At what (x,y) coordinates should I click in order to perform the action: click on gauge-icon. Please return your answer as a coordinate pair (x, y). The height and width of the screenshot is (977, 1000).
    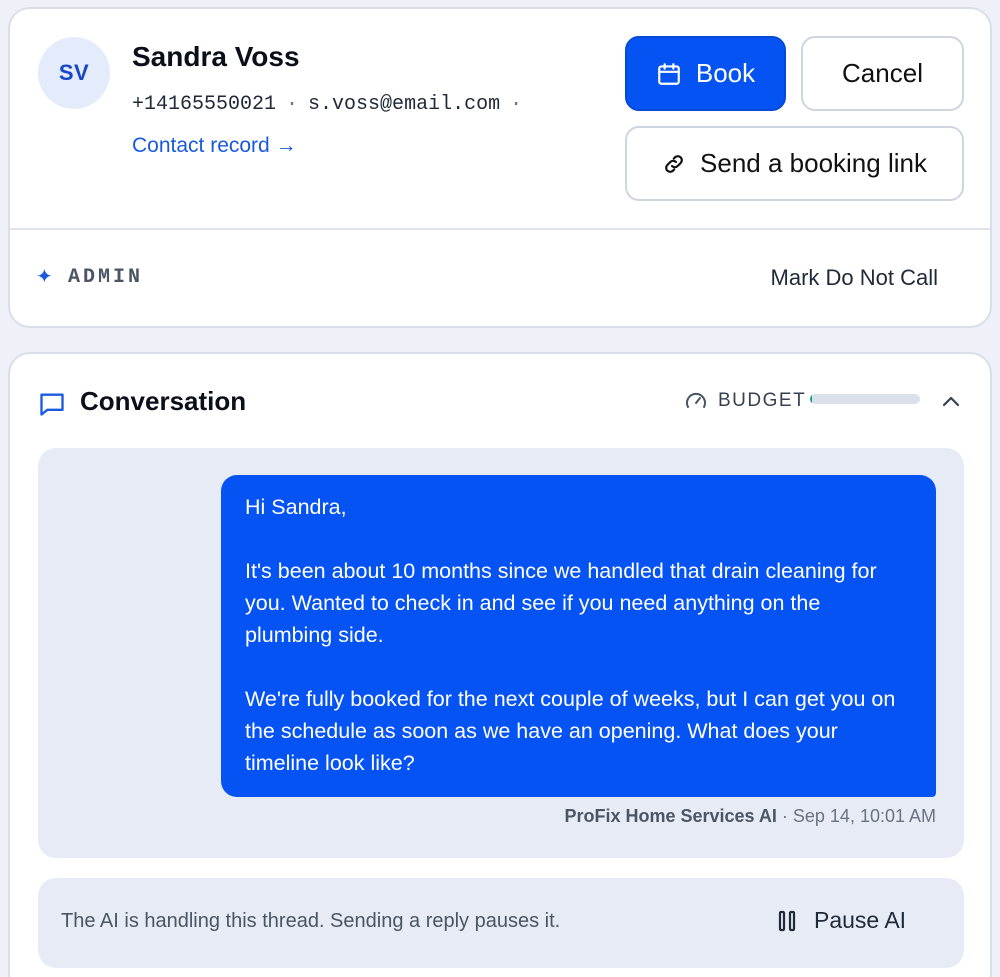
    Looking at the image, I should click on (696, 400).